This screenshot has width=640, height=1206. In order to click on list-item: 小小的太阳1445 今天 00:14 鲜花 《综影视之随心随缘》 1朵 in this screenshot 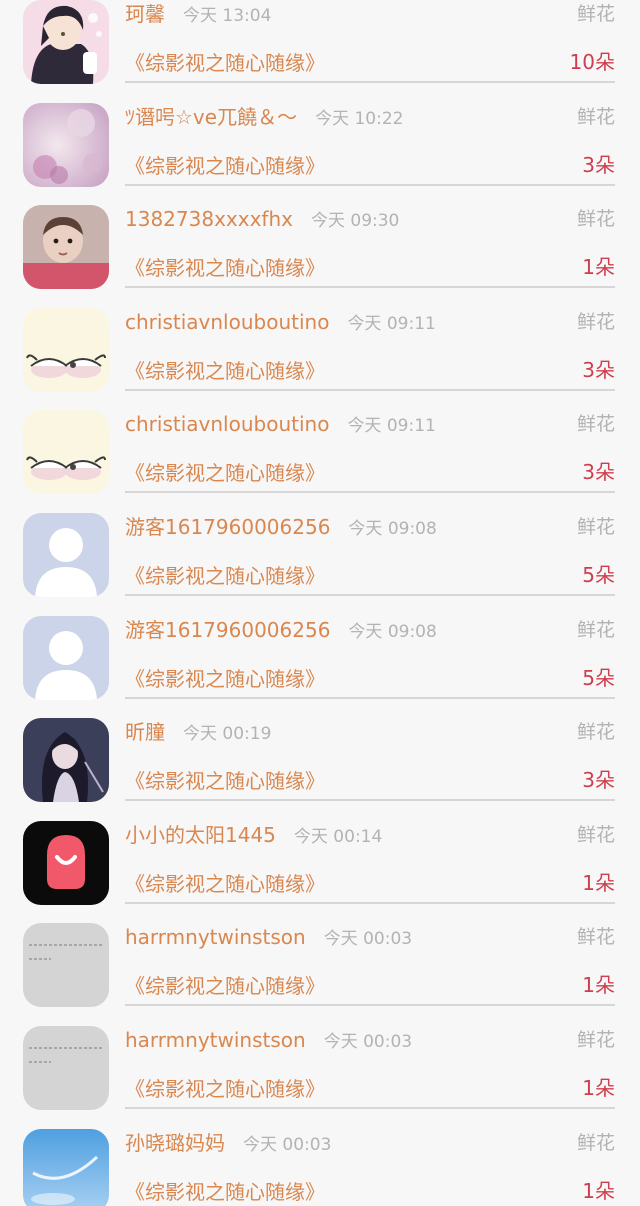, I will do `click(320, 870)`.